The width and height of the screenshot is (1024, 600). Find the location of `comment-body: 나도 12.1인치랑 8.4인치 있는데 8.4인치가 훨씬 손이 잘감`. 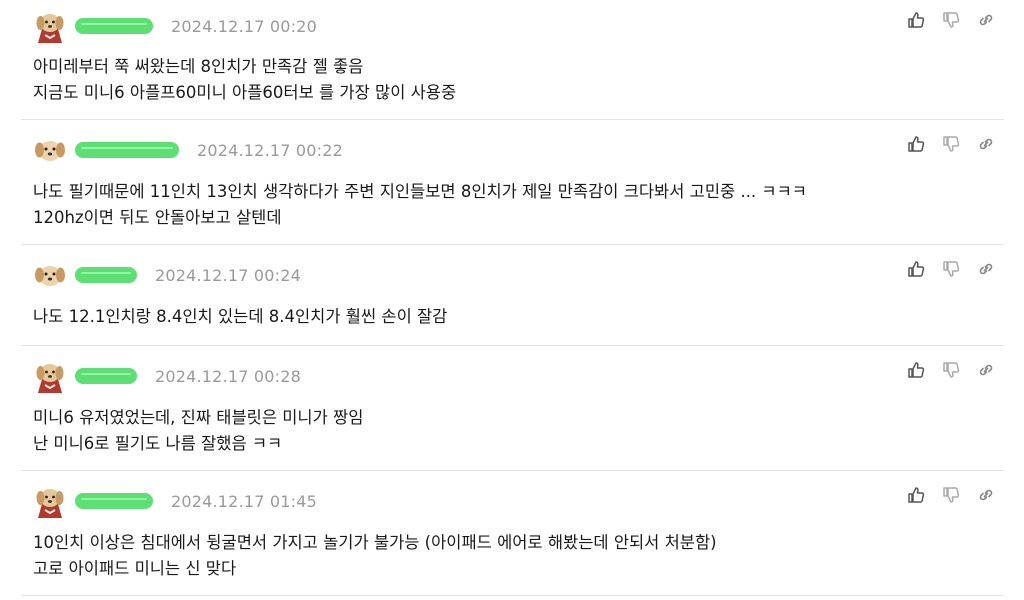

comment-body: 나도 12.1인치랑 8.4인치 있는데 8.4인치가 훨씬 손이 잘감 is located at coordinates (240, 317).